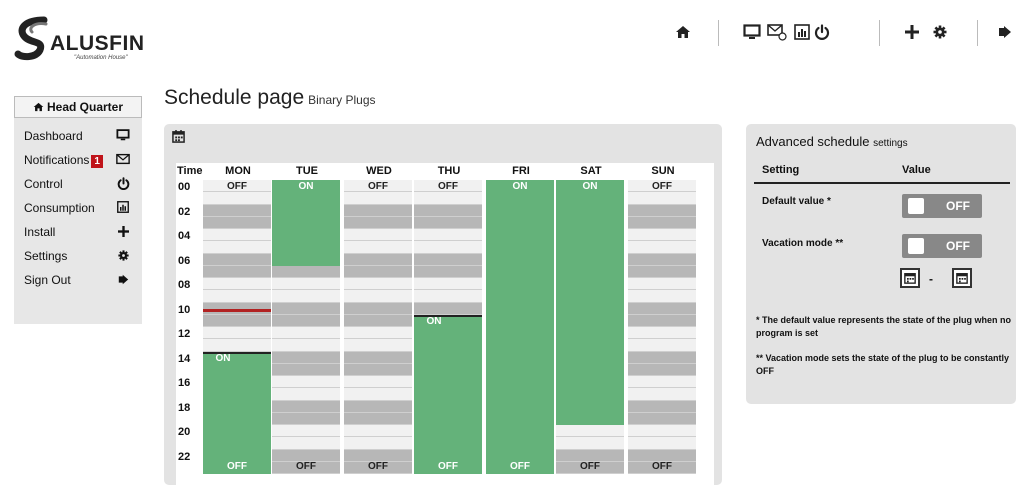 The height and width of the screenshot is (485, 1016). What do you see at coordinates (78, 107) in the screenshot?
I see `sidebar-location-button: Head Quarter` at bounding box center [78, 107].